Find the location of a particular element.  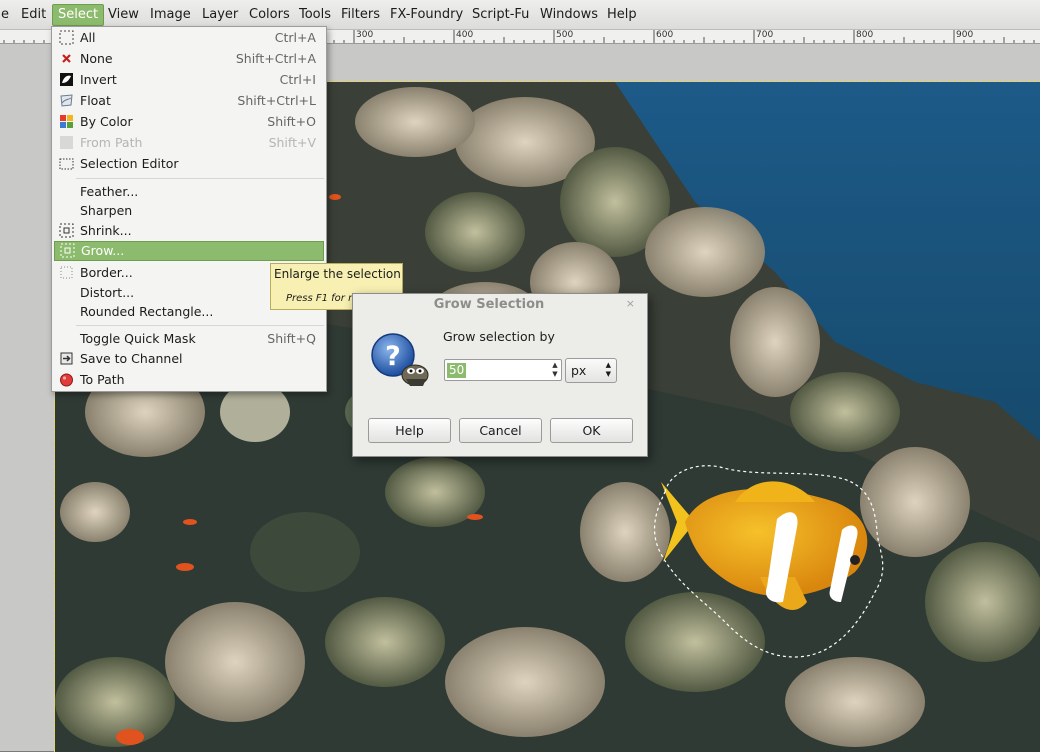

help-button: Help is located at coordinates (409, 430).